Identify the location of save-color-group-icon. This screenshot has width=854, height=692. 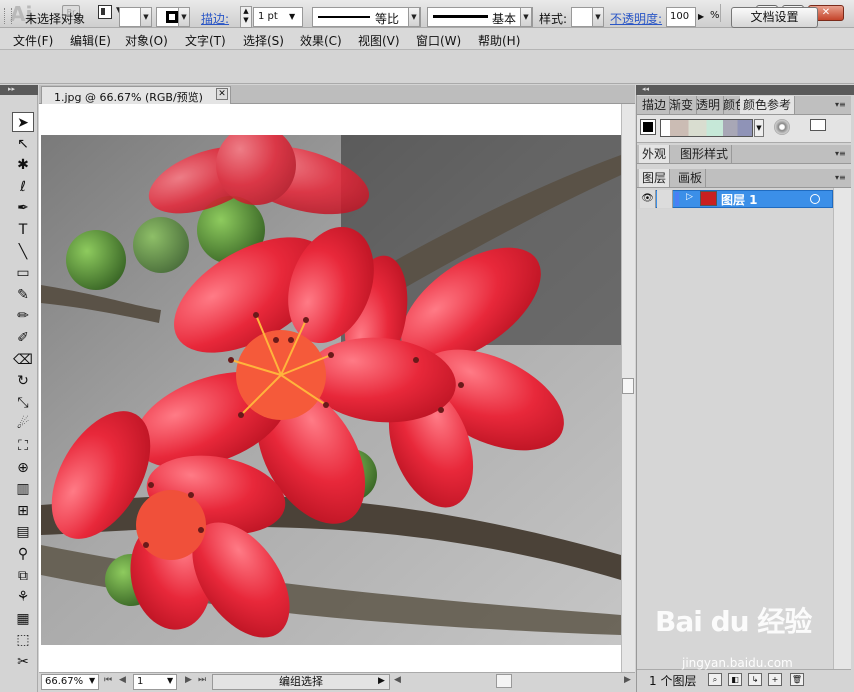
(818, 125).